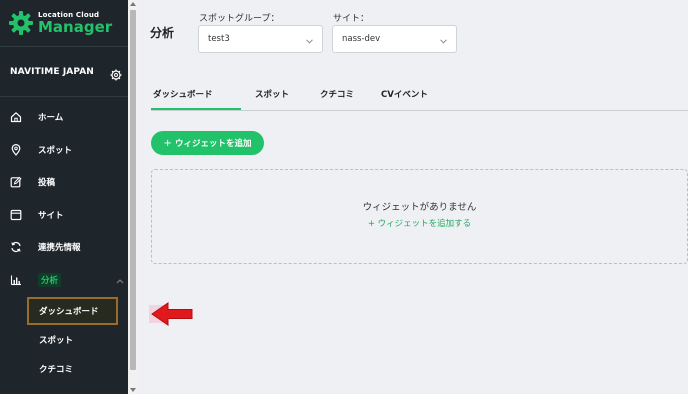  What do you see at coordinates (133, 190) in the screenshot?
I see `scroll-thumb` at bounding box center [133, 190].